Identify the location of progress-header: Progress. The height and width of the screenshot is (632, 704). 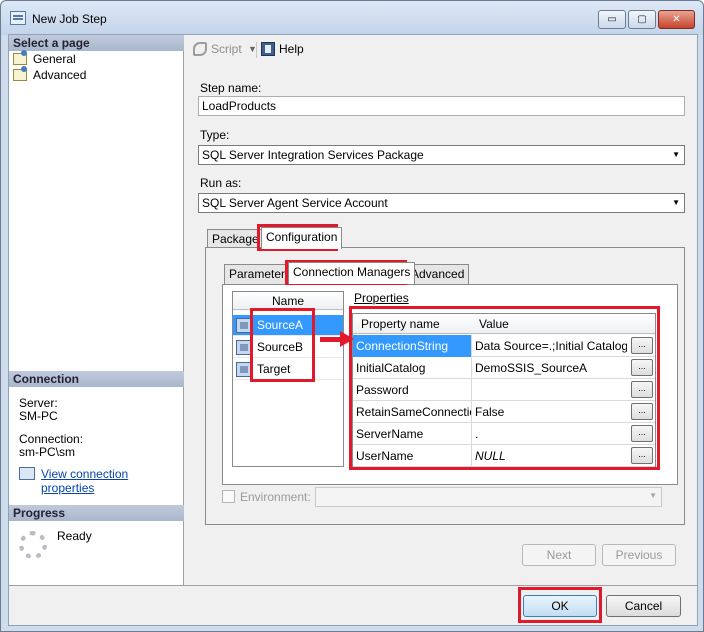
(96, 513).